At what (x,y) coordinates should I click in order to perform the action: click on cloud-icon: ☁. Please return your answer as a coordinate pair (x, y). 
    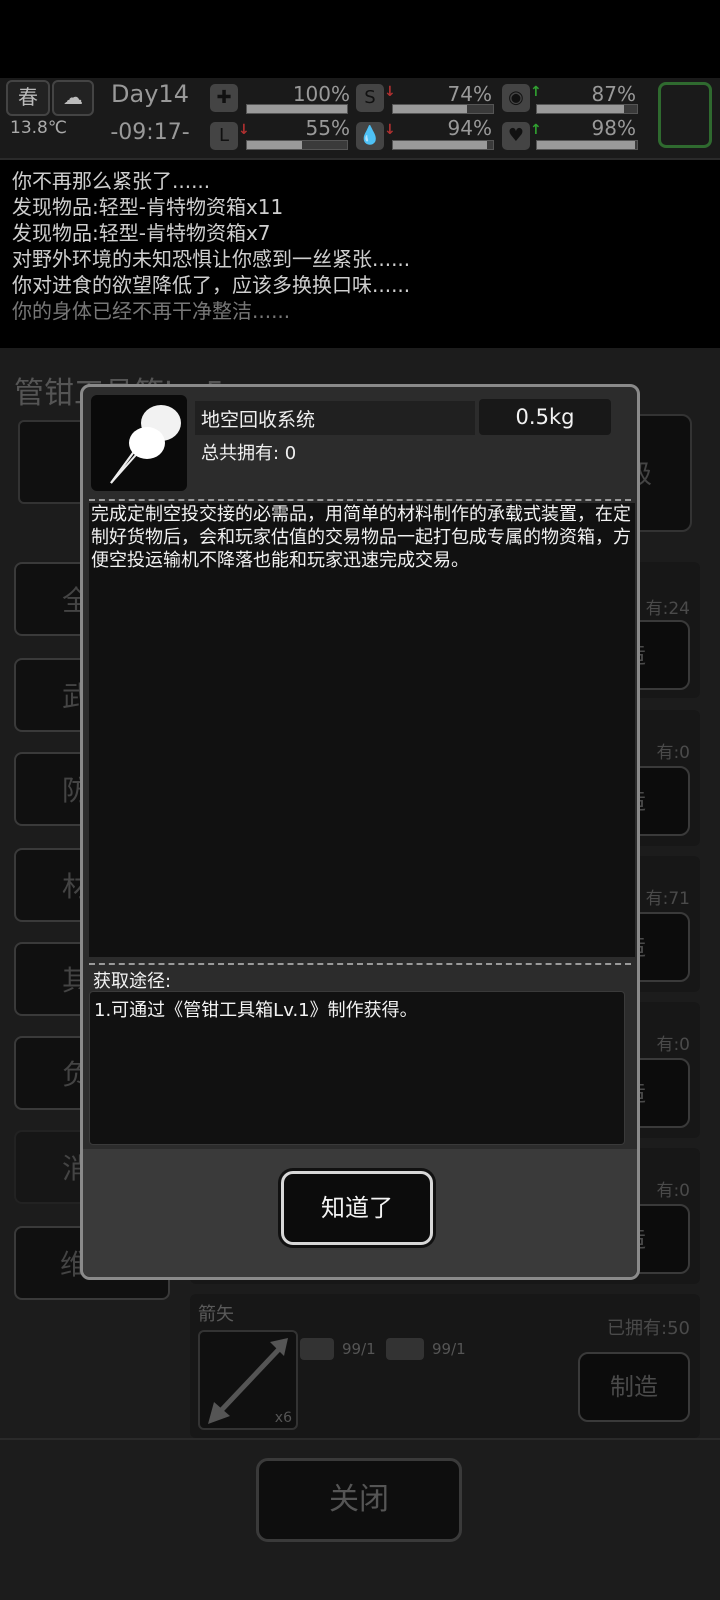
    Looking at the image, I should click on (73, 98).